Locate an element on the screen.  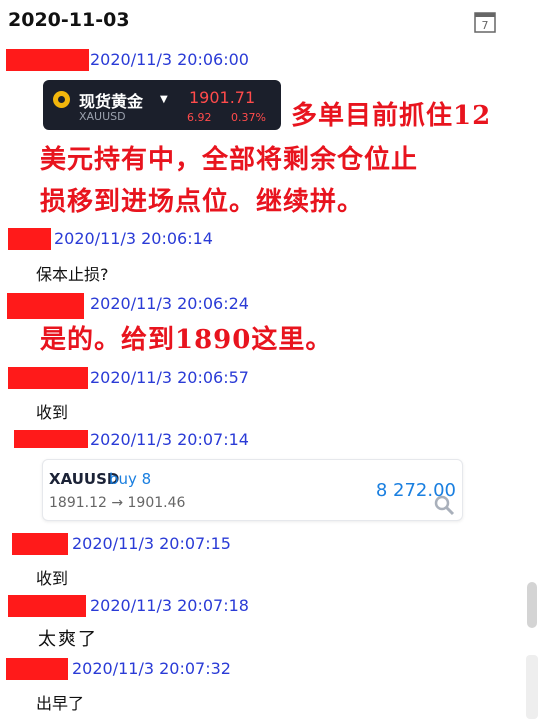
scrollbar-thumb is located at coordinates (532, 605).